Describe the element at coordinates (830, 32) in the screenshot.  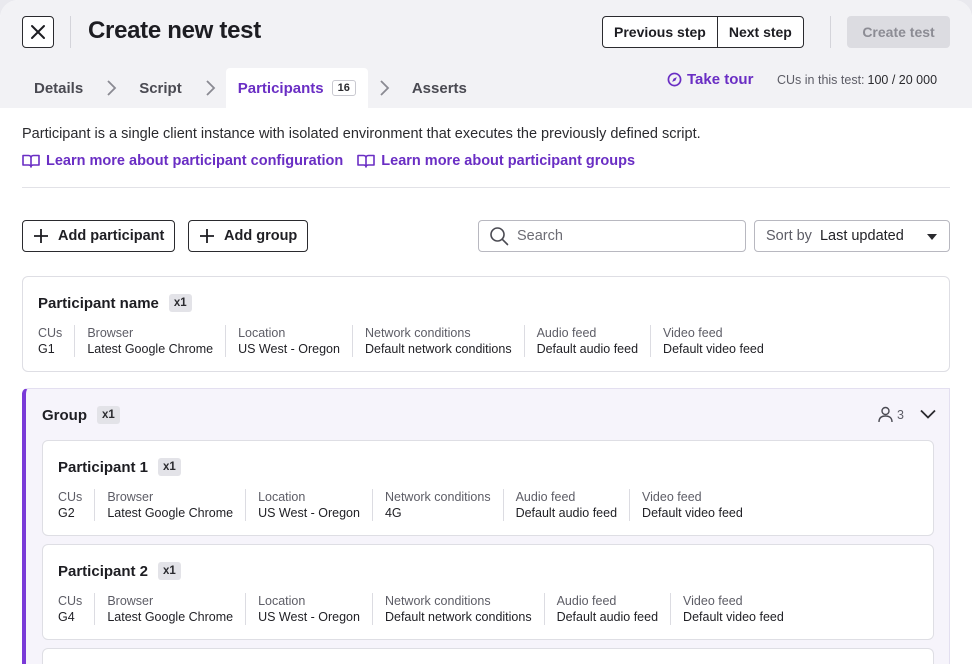
I see `divider` at that location.